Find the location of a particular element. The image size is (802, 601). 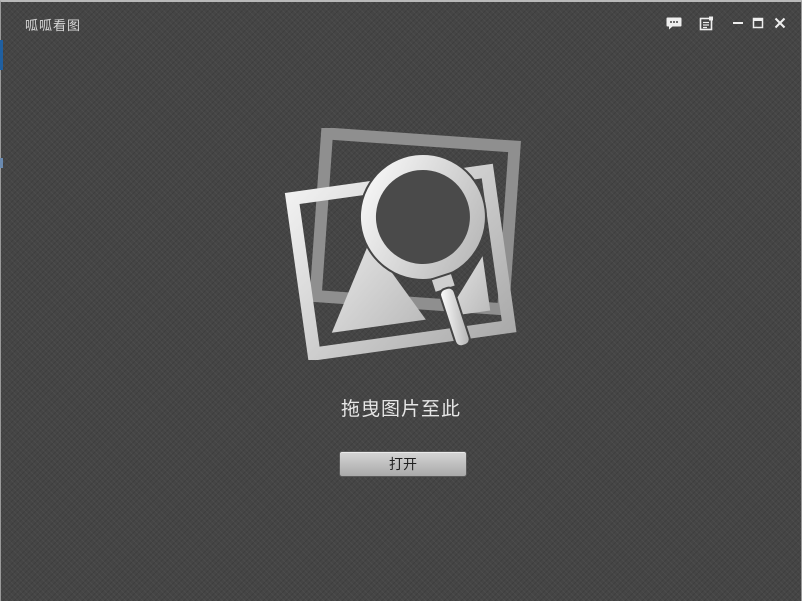

open-button: 打开 is located at coordinates (403, 464).